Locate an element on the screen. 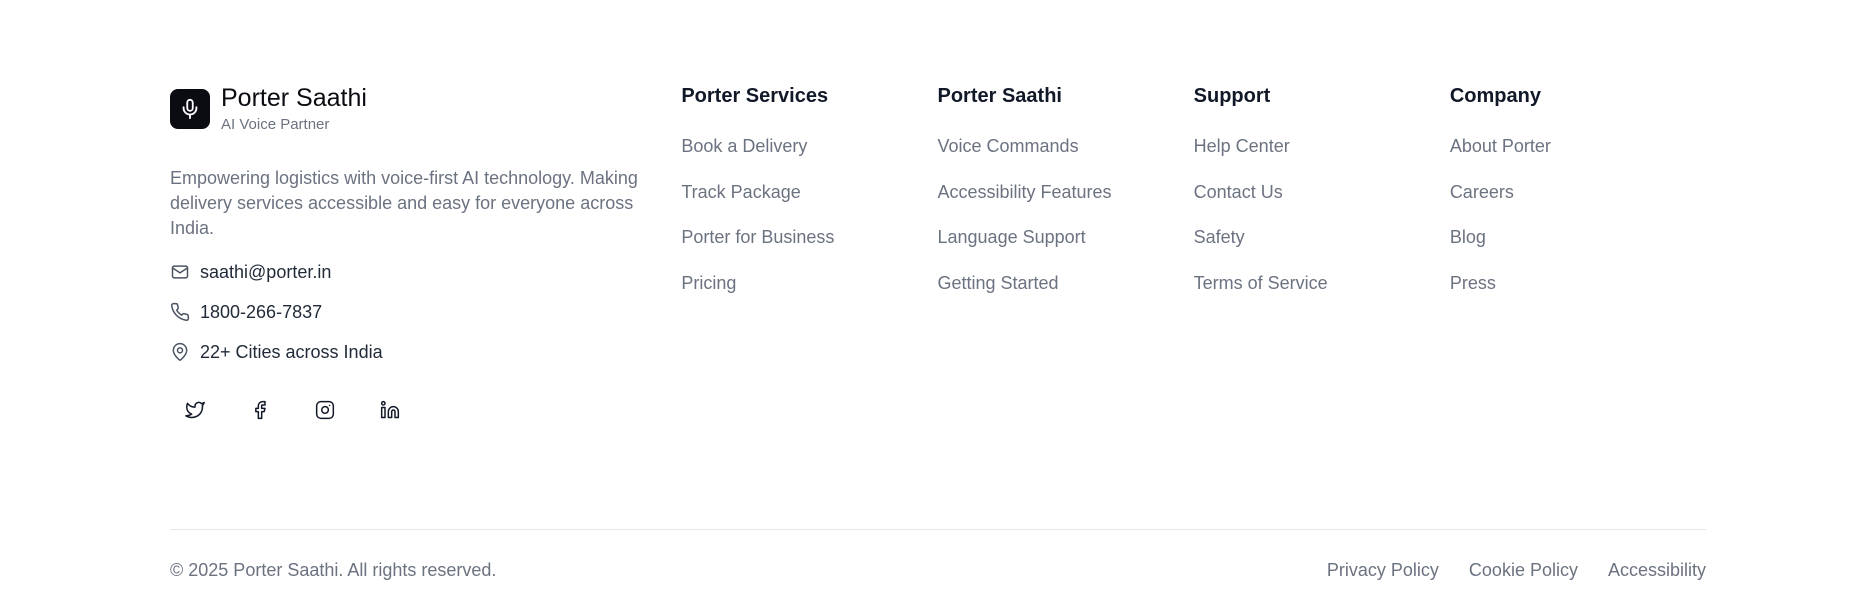  facebook-icon is located at coordinates (260, 410).